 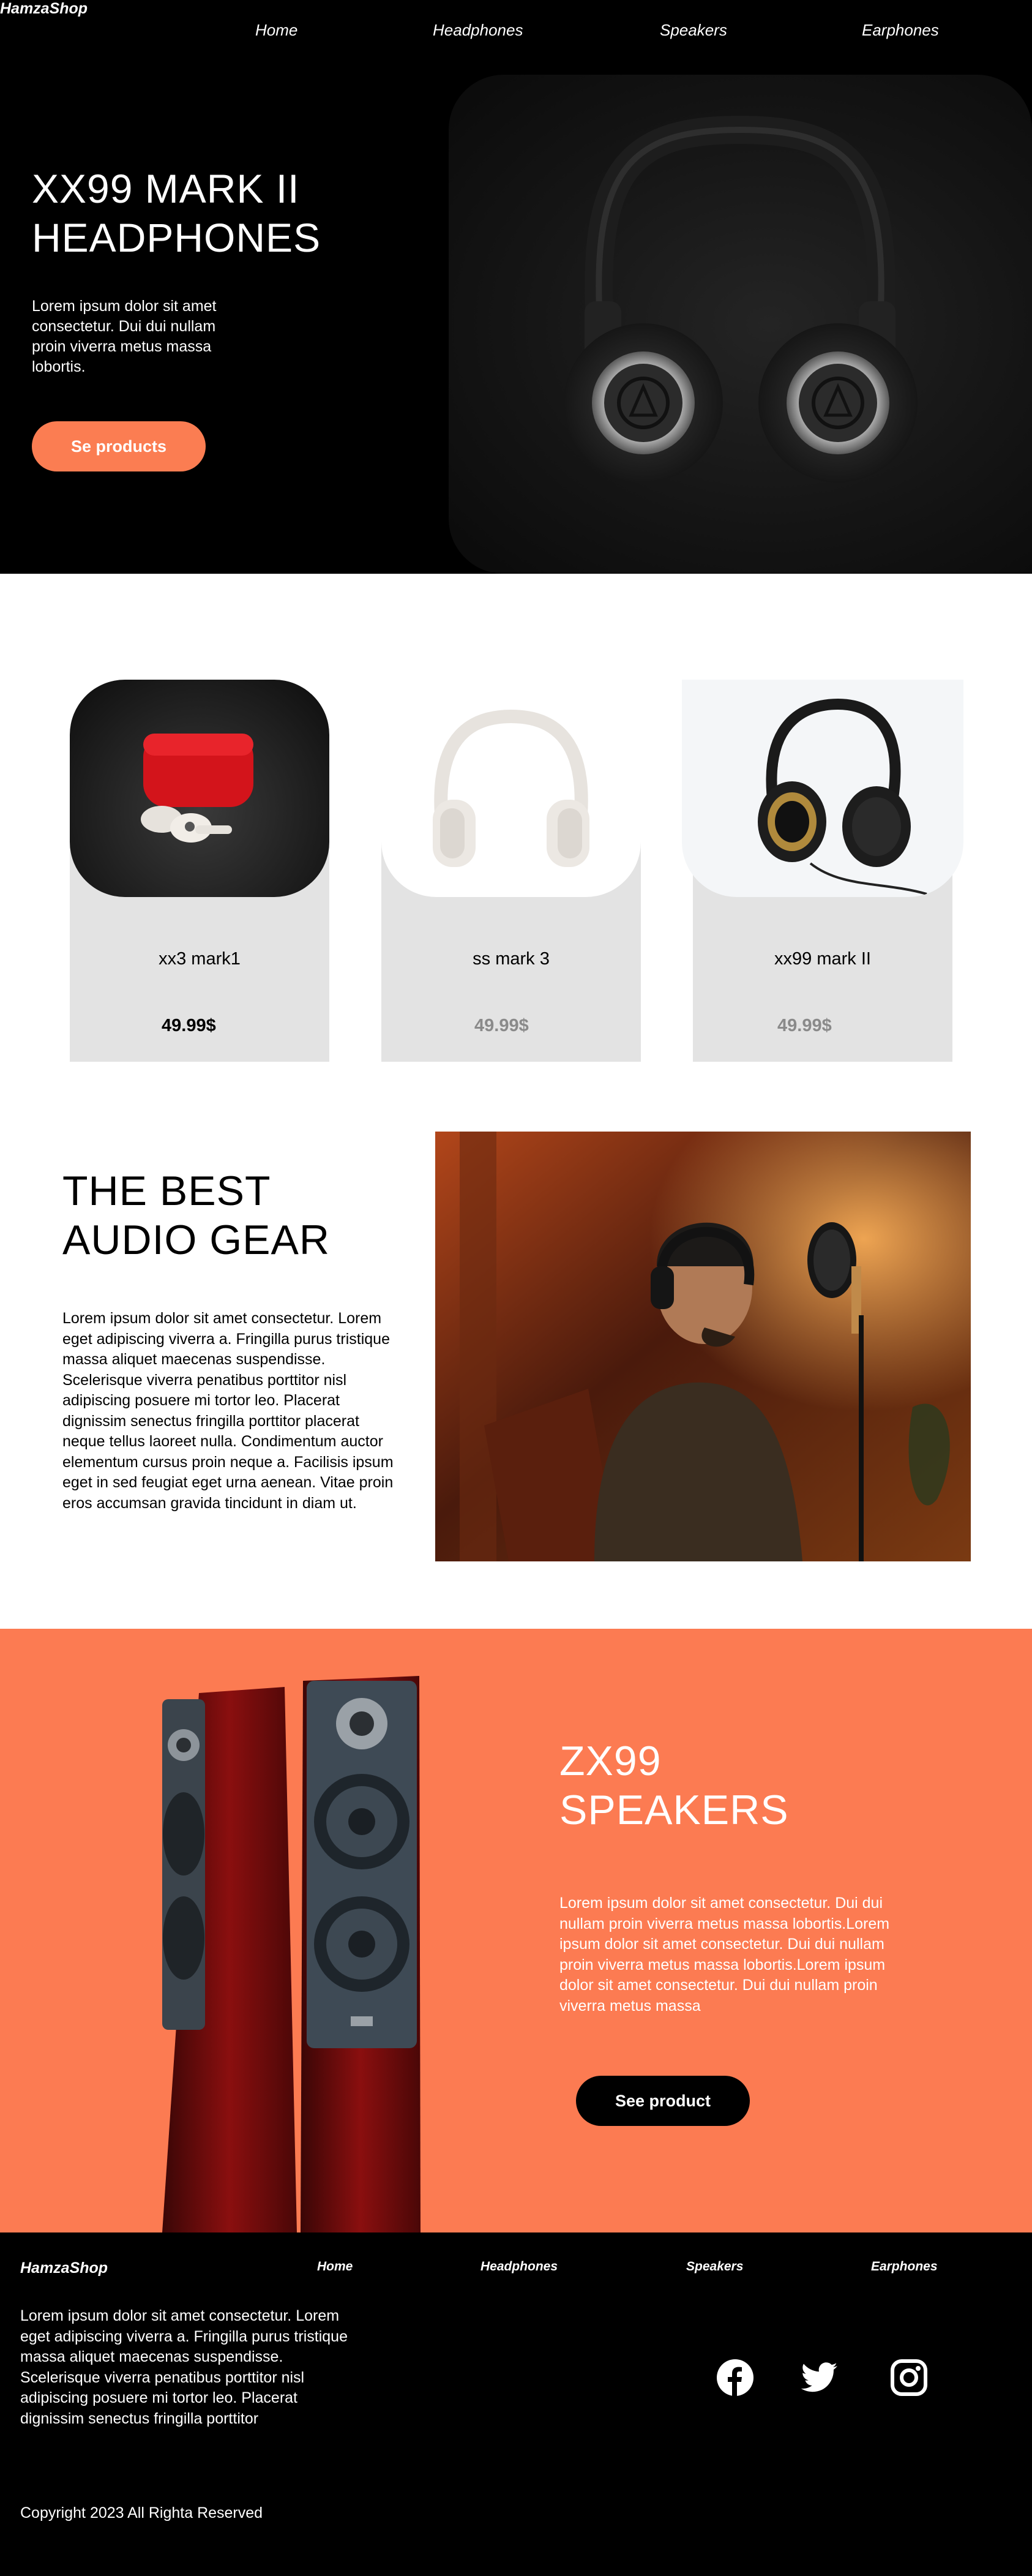 What do you see at coordinates (693, 30) in the screenshot?
I see `nav-speakers: Speakers` at bounding box center [693, 30].